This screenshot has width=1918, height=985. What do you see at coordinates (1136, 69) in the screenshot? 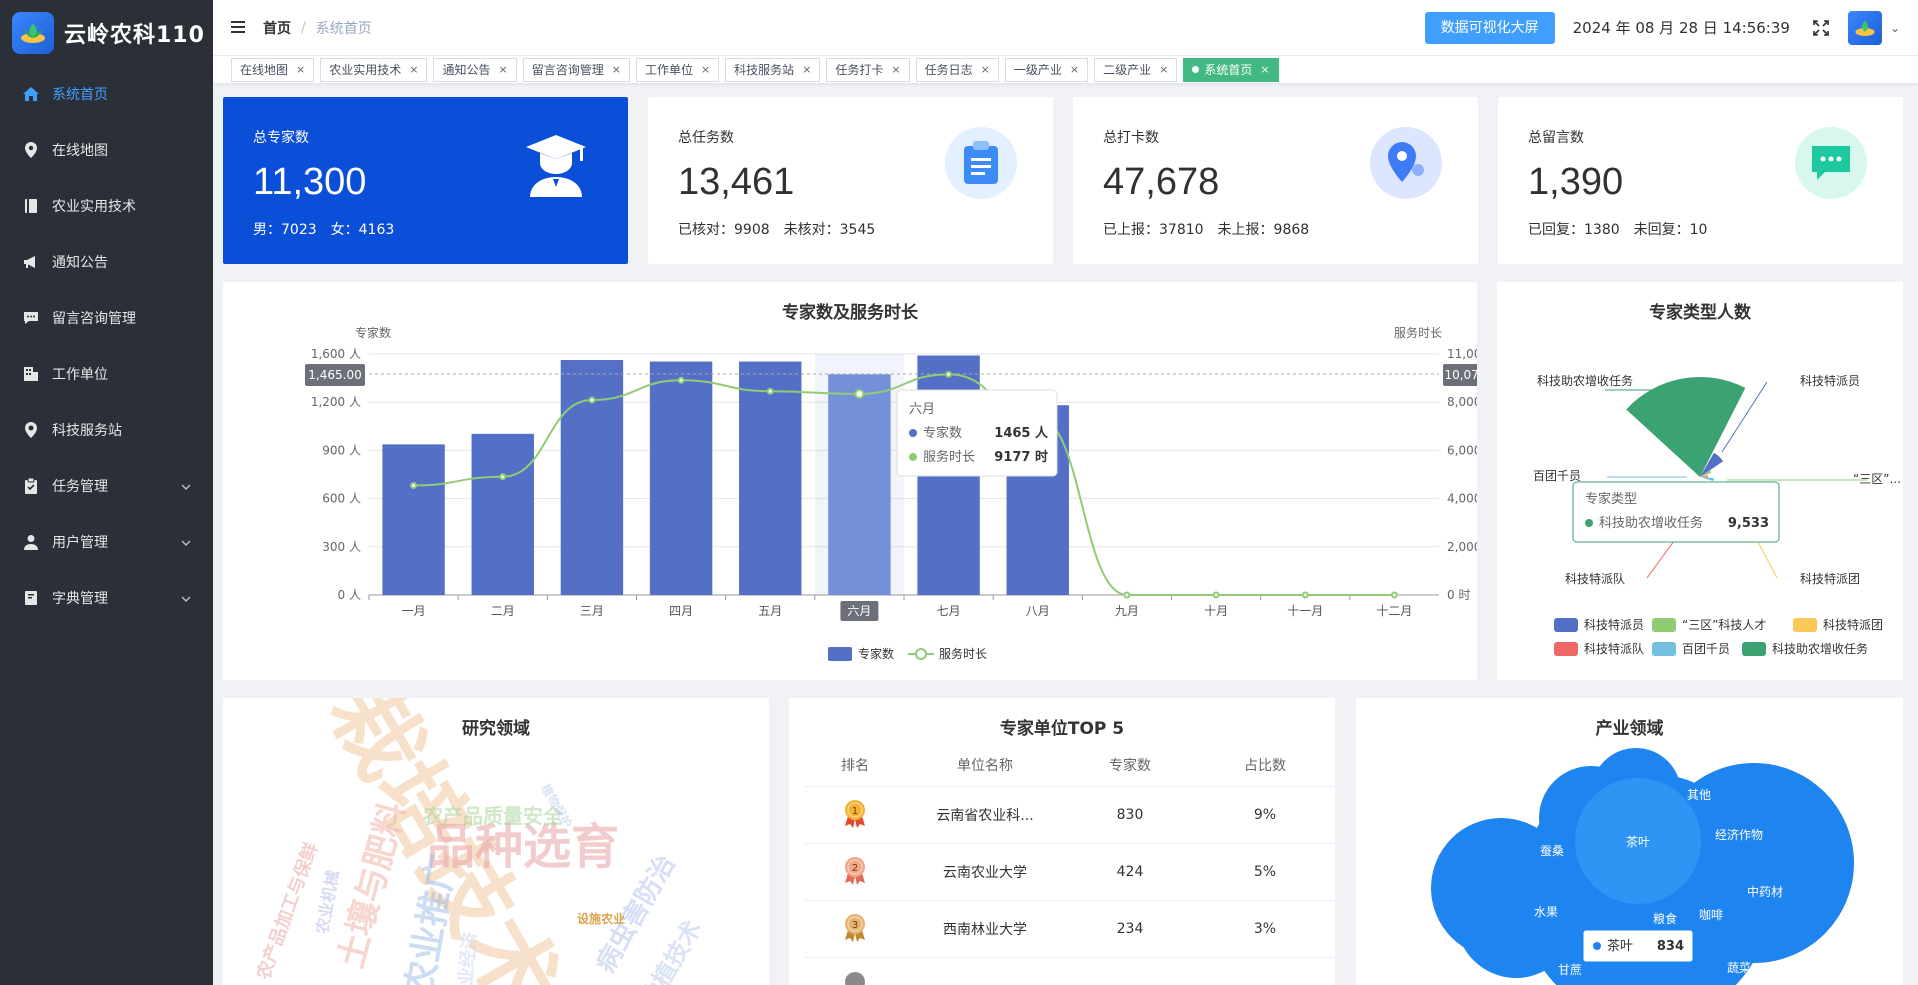
I see `tab-9: 二级产业 ×` at bounding box center [1136, 69].